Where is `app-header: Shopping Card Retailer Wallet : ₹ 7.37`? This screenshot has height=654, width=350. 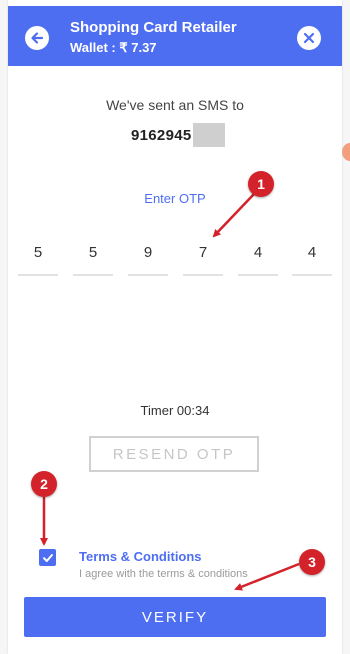 app-header: Shopping Card Retailer Wallet : ₹ 7.37 is located at coordinates (175, 36).